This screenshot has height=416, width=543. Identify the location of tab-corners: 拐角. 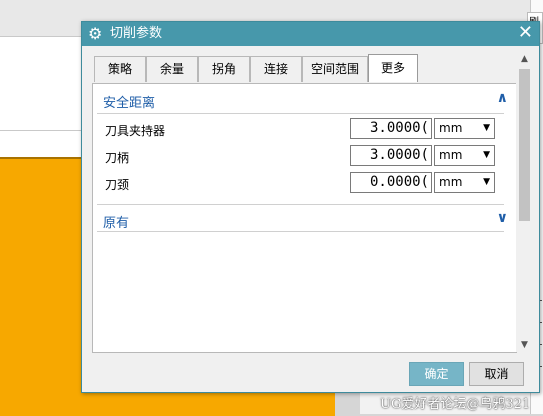
(224, 69).